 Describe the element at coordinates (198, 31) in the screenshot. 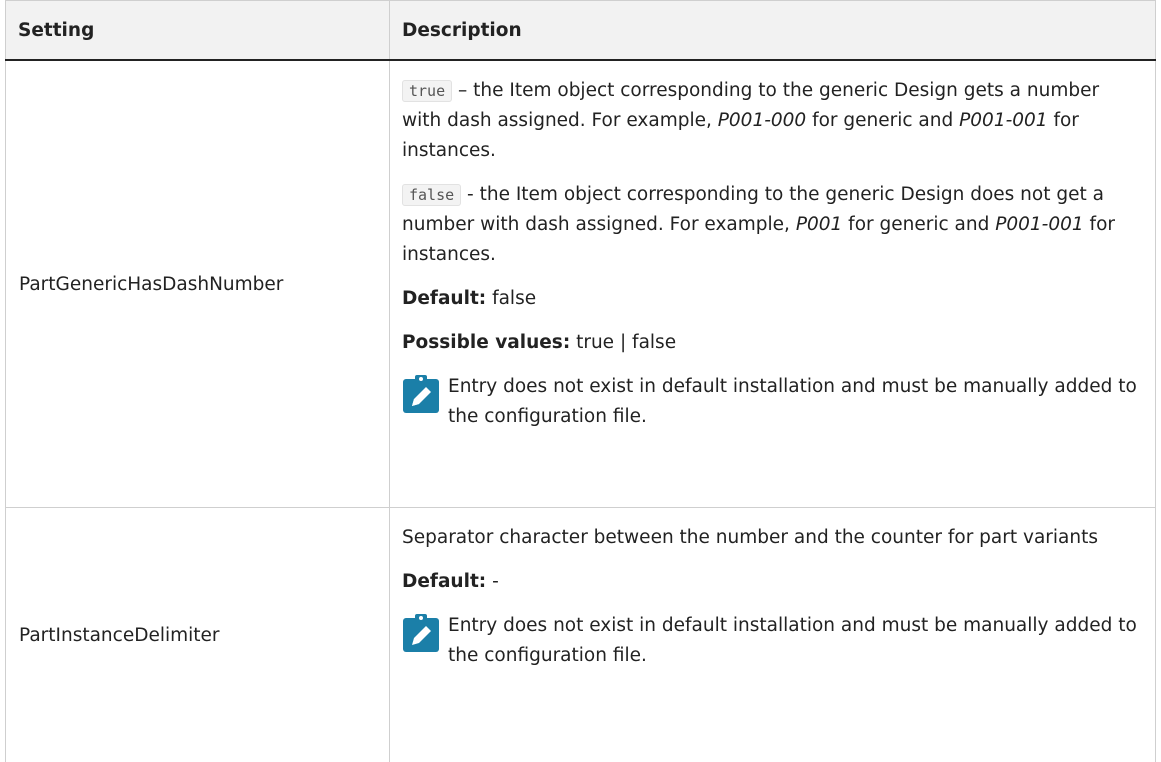

I see `column-header-setting: Setting` at that location.